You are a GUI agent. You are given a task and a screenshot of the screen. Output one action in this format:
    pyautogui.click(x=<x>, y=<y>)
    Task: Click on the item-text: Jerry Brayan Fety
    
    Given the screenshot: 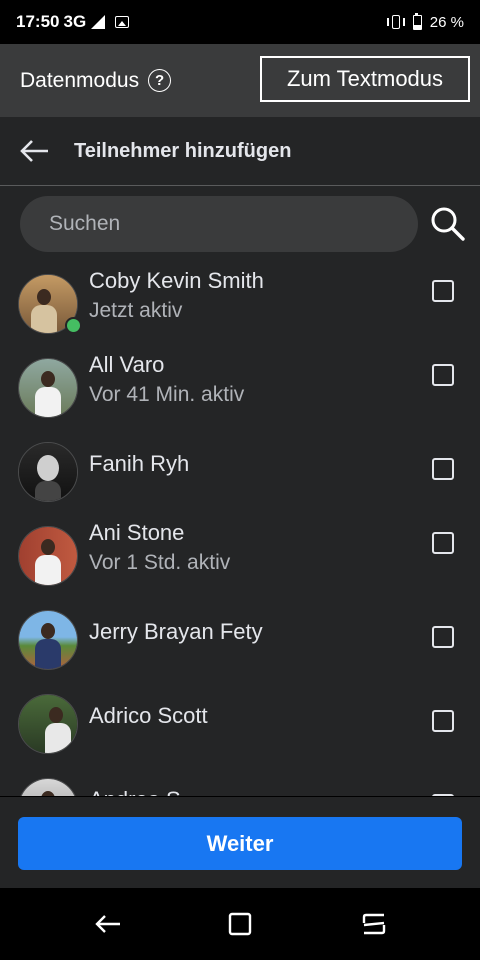 What is the action you would take?
    pyautogui.click(x=176, y=632)
    